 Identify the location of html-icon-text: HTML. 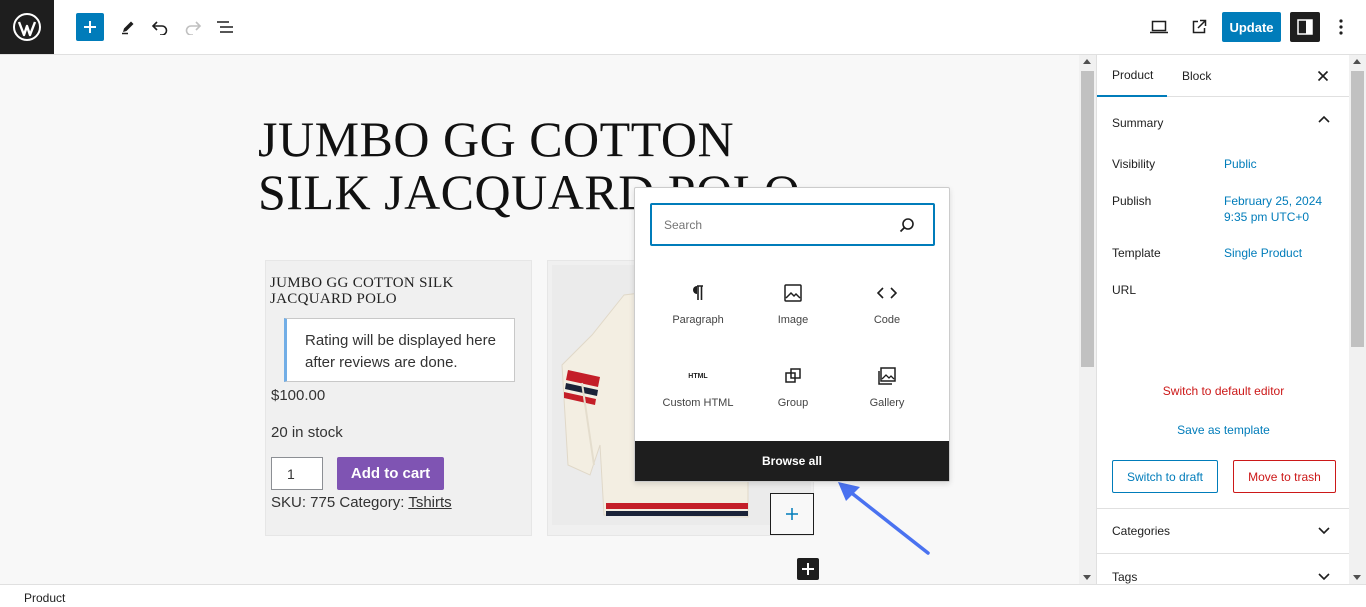
(698, 376).